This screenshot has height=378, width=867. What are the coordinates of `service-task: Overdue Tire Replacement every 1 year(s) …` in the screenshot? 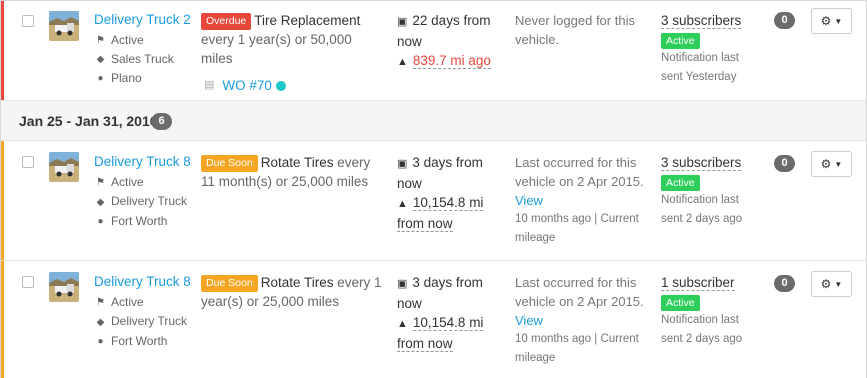 It's located at (293, 53).